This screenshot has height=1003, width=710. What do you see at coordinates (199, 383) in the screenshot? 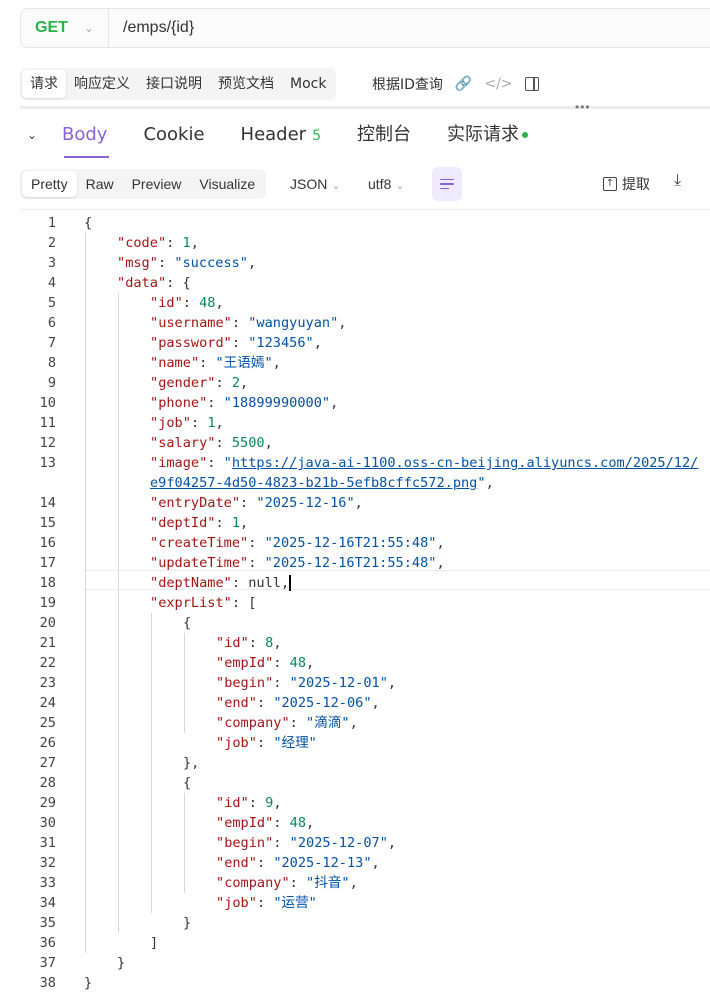
I see `code-text: "gender": 2,` at bounding box center [199, 383].